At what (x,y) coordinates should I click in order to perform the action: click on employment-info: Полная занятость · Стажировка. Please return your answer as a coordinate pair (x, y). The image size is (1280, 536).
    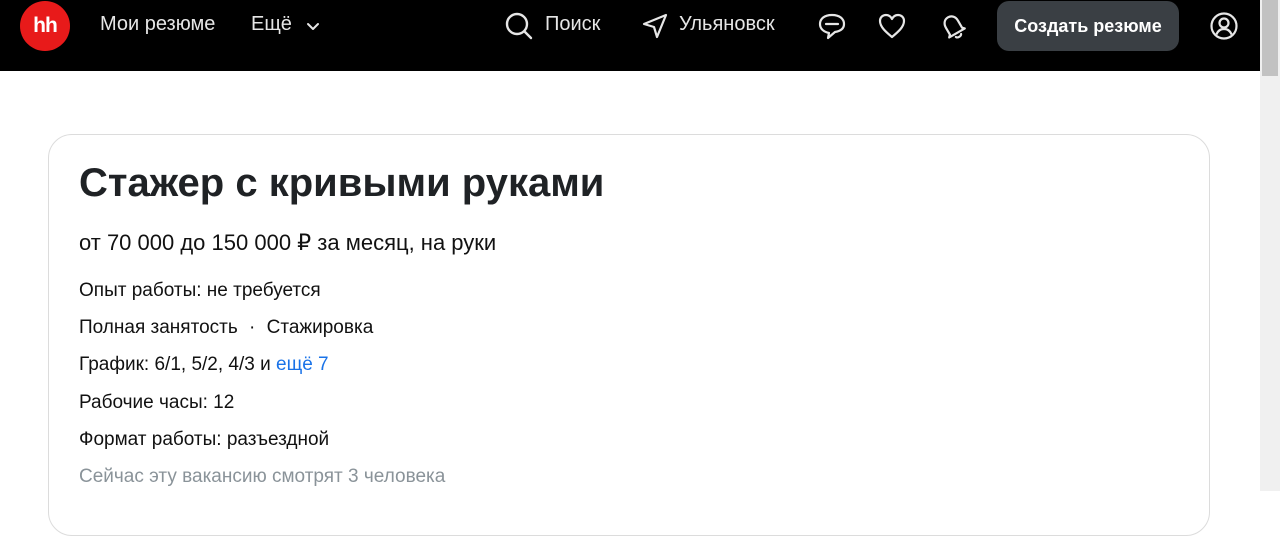
    Looking at the image, I should click on (226, 328).